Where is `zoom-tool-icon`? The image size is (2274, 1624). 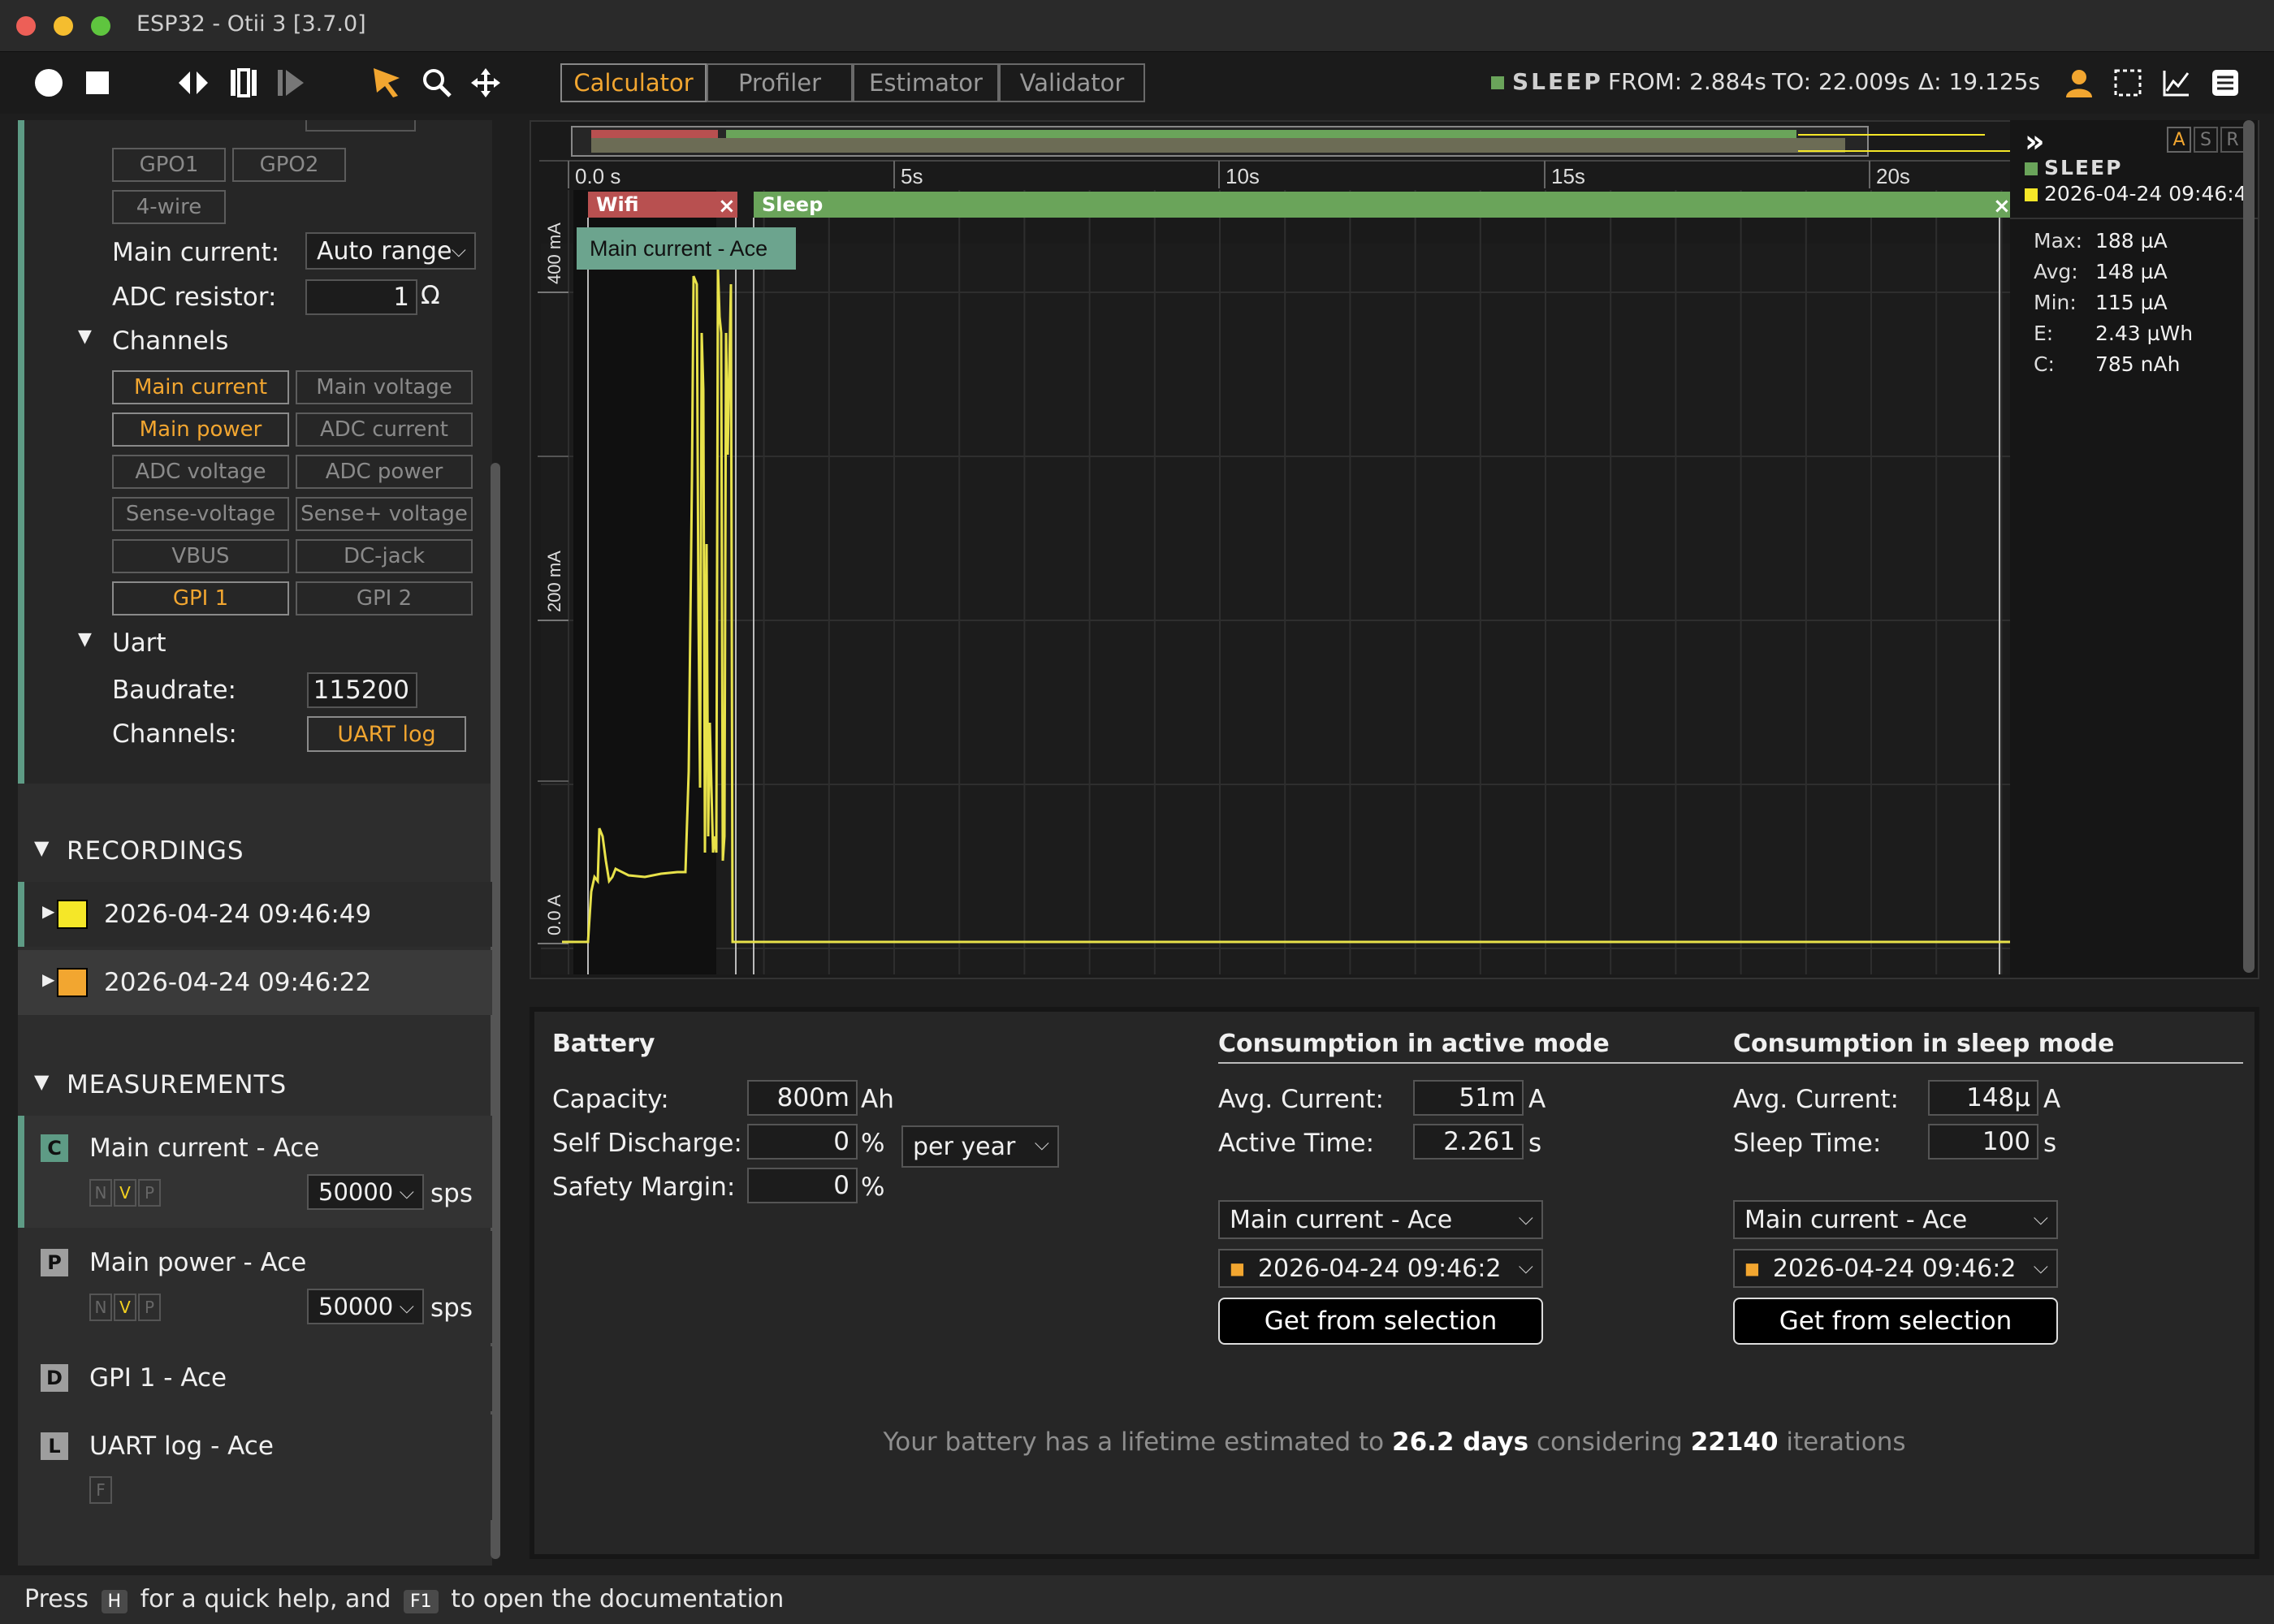
zoom-tool-icon is located at coordinates (437, 83).